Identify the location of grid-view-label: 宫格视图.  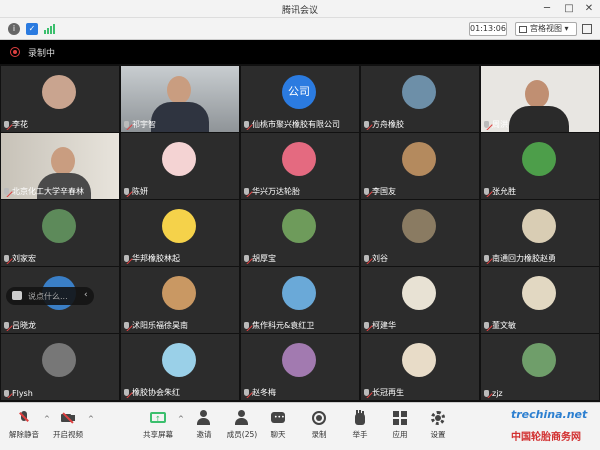
(546, 28).